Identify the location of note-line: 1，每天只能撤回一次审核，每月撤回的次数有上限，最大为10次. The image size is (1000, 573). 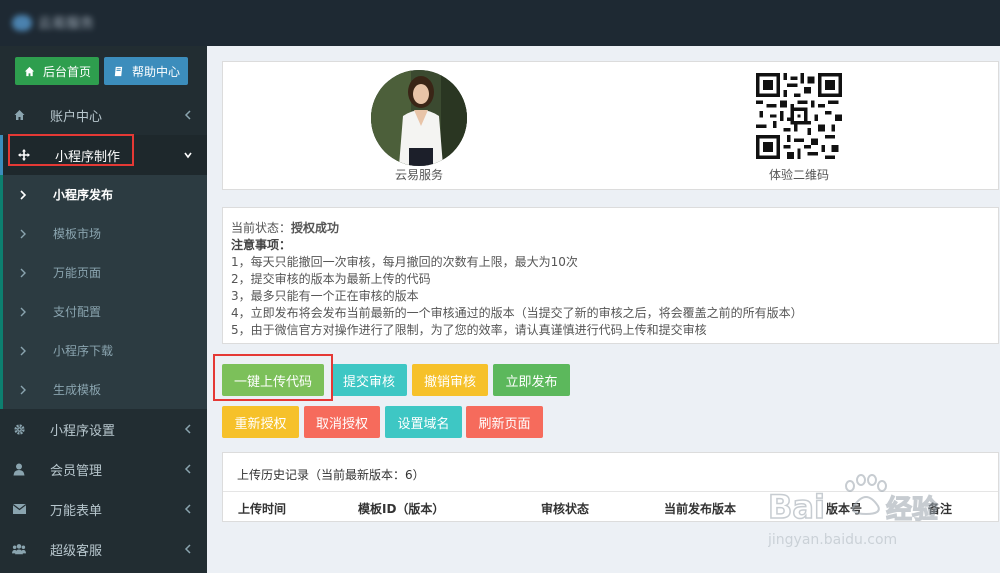
(404, 262).